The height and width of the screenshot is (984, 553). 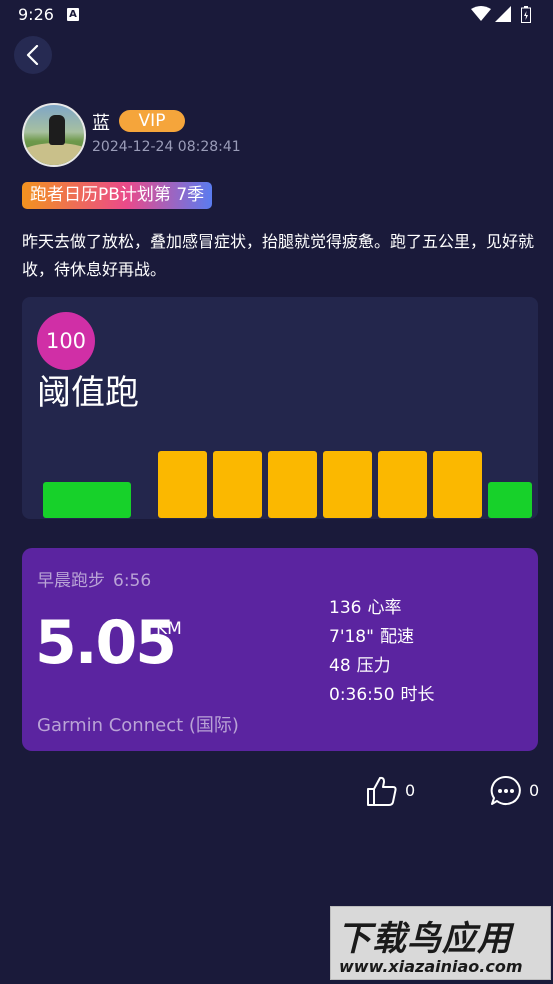 I want to click on activity-distance-unit: KM, so click(x=169, y=629).